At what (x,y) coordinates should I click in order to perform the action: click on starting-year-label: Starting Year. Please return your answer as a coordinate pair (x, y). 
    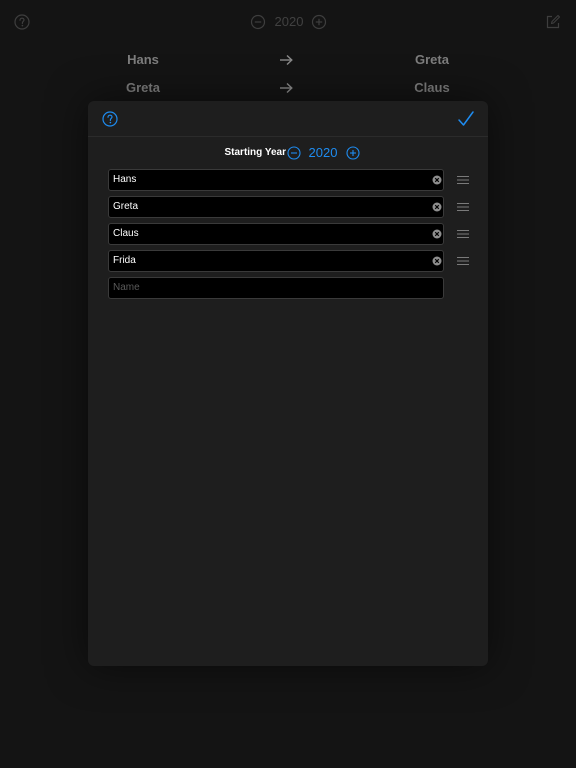
    Looking at the image, I should click on (255, 152).